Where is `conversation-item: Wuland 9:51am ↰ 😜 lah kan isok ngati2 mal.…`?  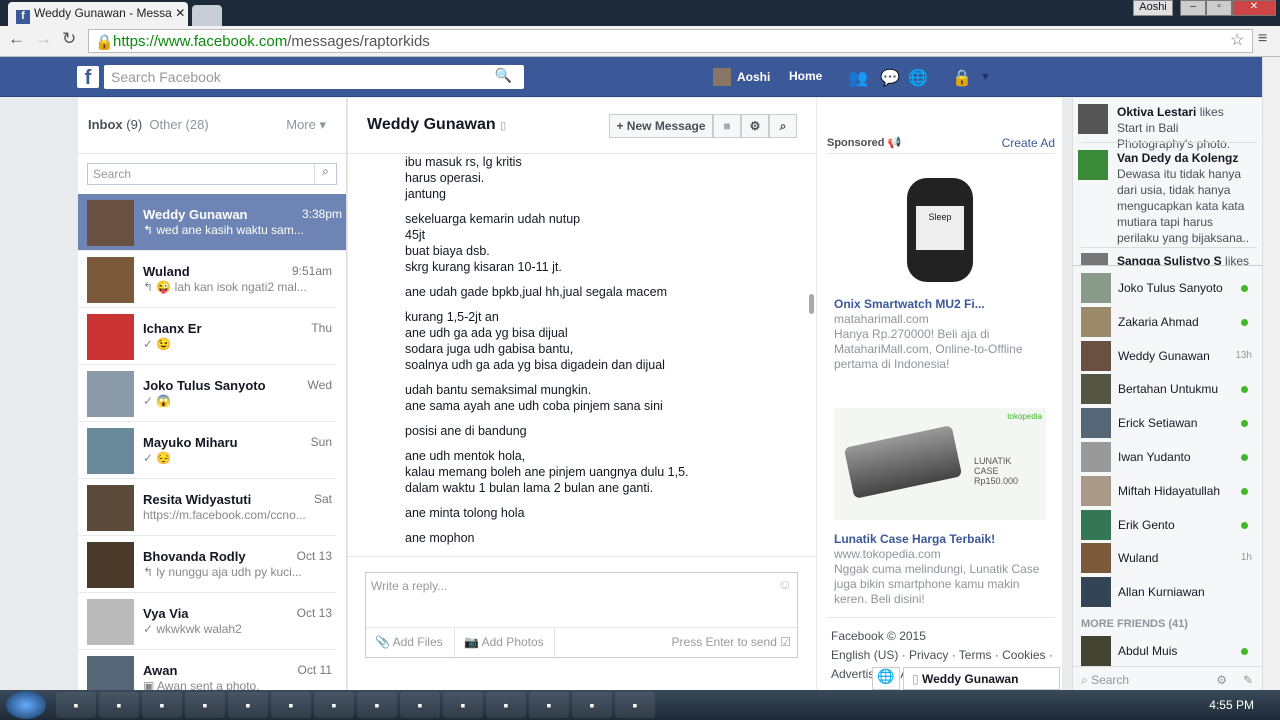 conversation-item: Wuland 9:51am ↰ 😜 lah kan isok ngati2 mal.… is located at coordinates (207, 279).